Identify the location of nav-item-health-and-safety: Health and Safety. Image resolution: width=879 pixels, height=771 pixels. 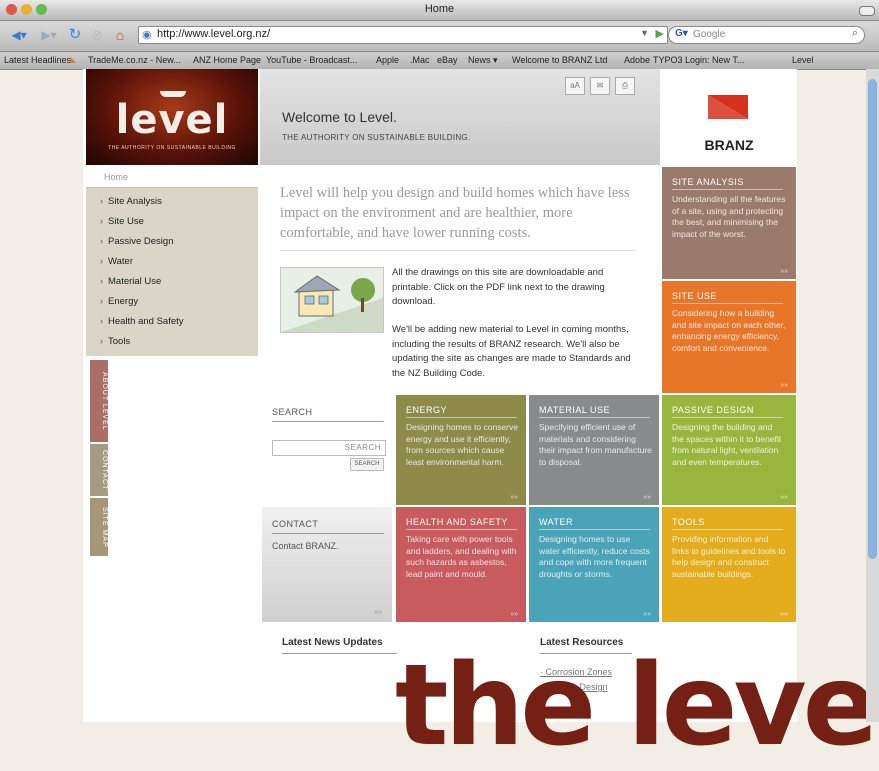
(142, 321).